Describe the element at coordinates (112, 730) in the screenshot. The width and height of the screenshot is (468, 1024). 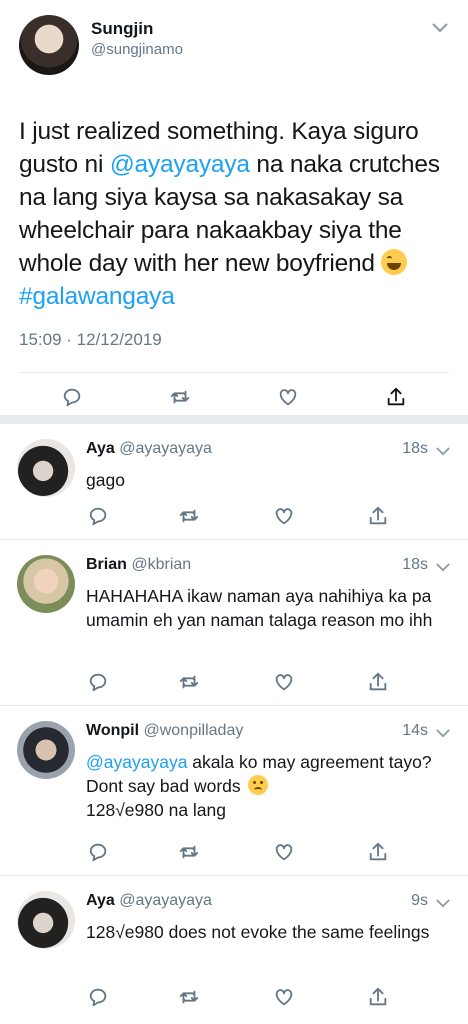
I see `reply-author-name: Wonpil` at that location.